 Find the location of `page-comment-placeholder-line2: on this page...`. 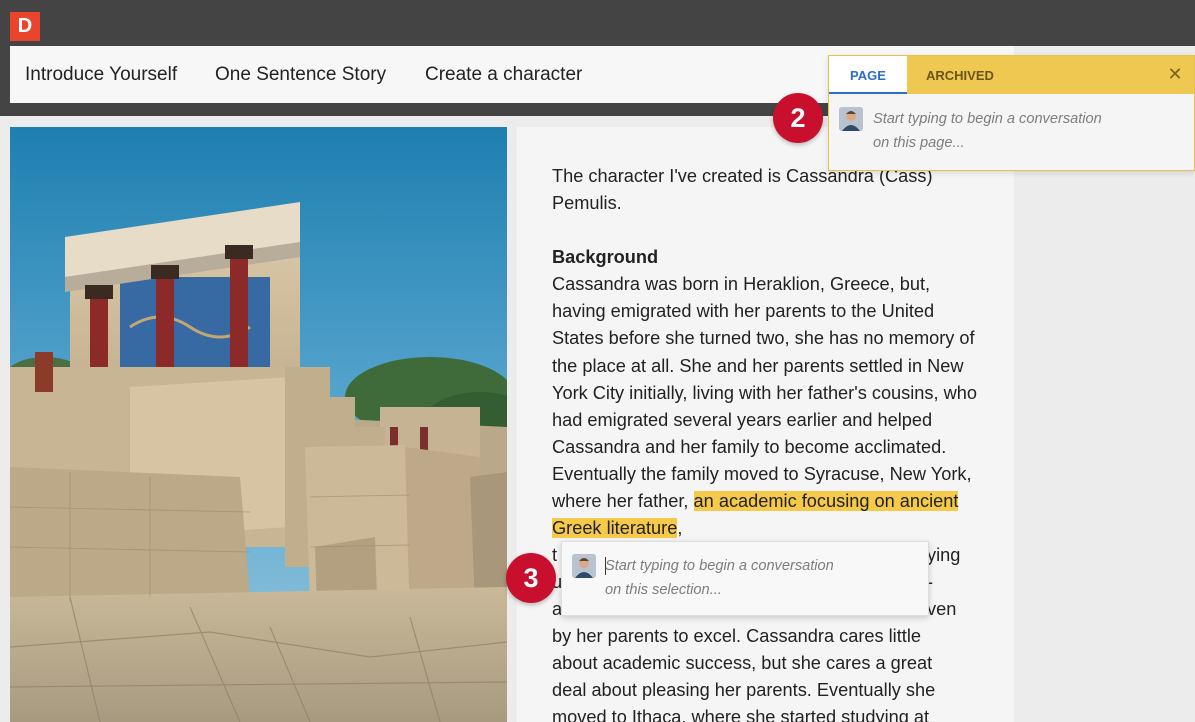

page-comment-placeholder-line2: on this page... is located at coordinates (919, 143).